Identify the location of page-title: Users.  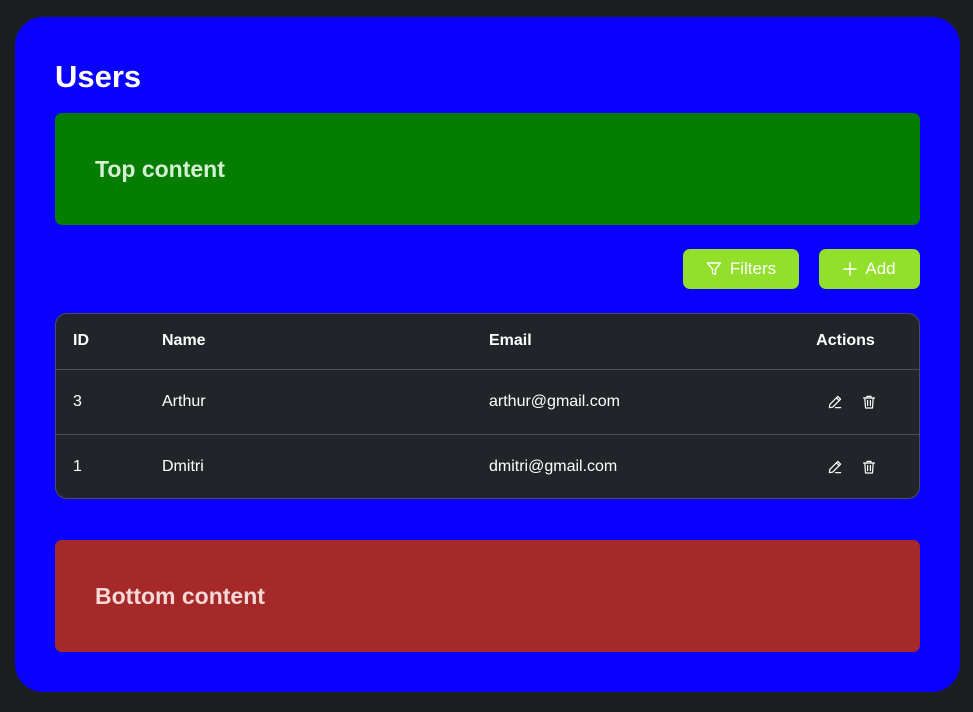
(98, 76).